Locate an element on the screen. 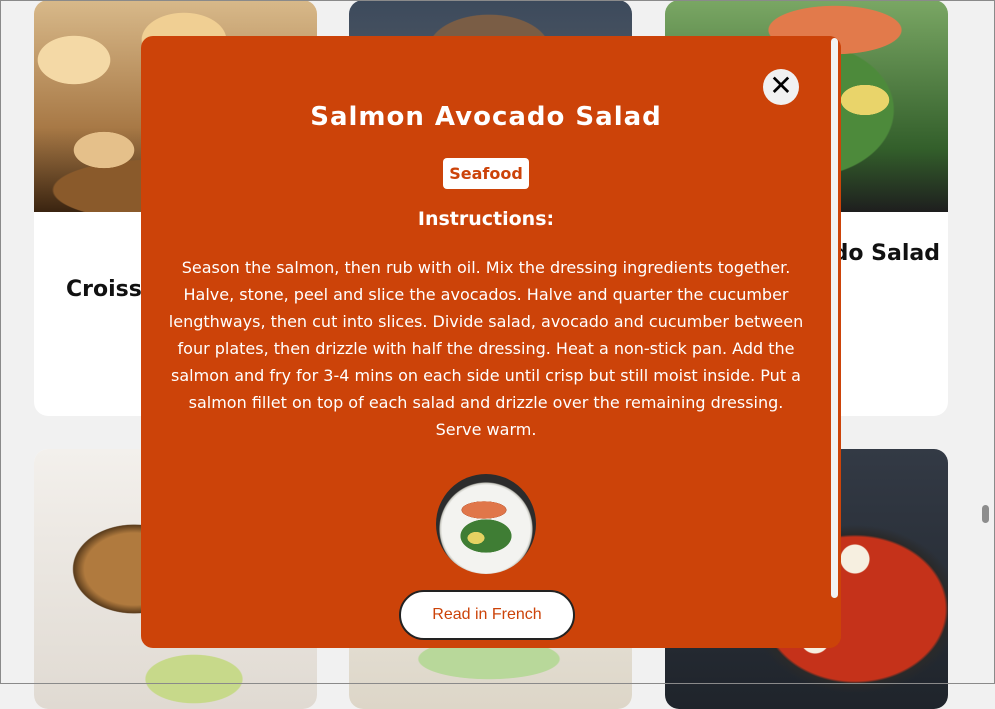  modal-scrollbar-thumb is located at coordinates (834, 318).